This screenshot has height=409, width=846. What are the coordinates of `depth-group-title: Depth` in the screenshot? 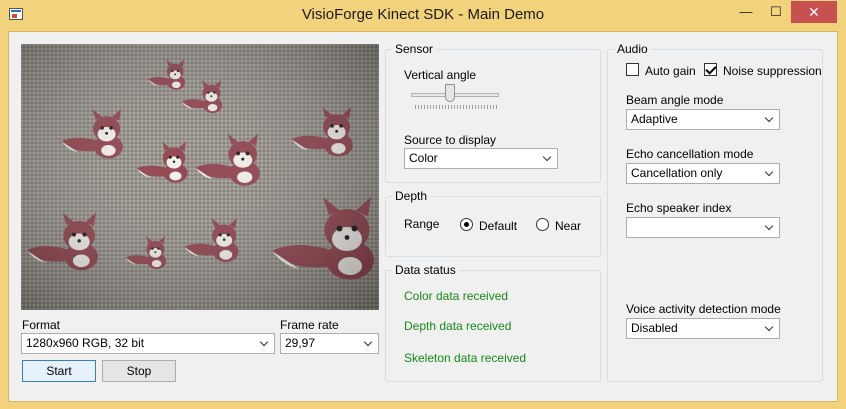 It's located at (411, 196).